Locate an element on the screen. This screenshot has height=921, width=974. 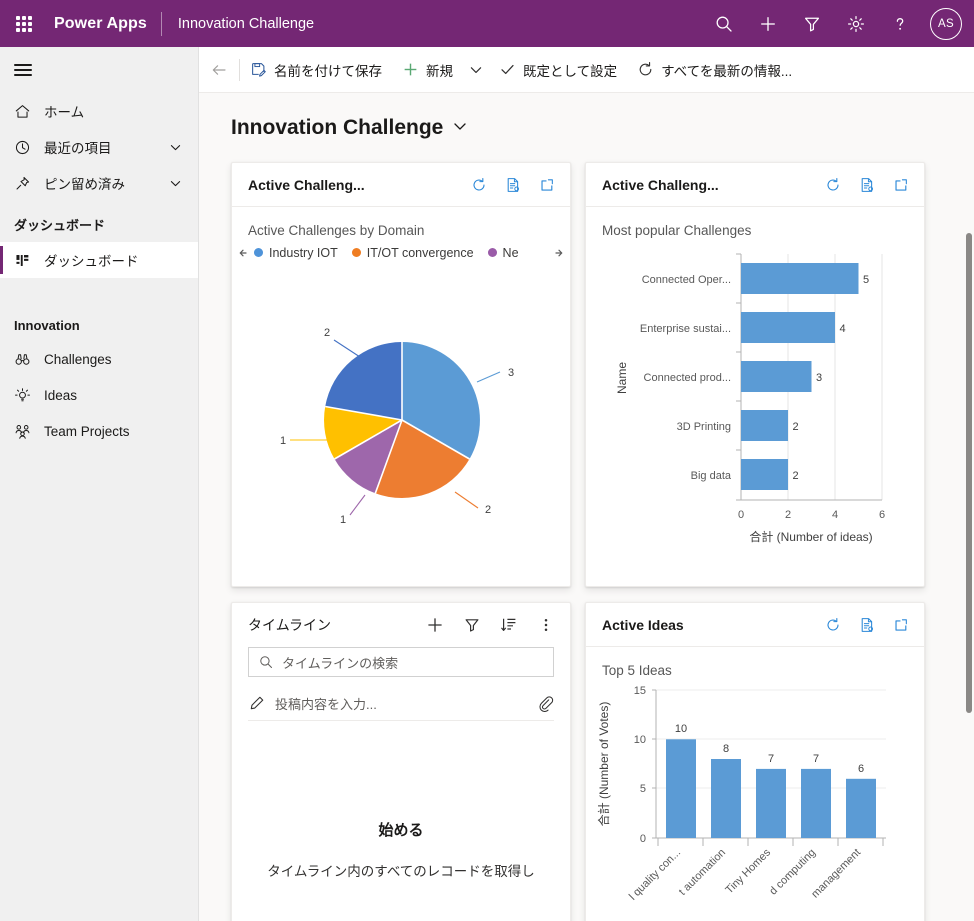
checkmark-icon is located at coordinates (507, 69).